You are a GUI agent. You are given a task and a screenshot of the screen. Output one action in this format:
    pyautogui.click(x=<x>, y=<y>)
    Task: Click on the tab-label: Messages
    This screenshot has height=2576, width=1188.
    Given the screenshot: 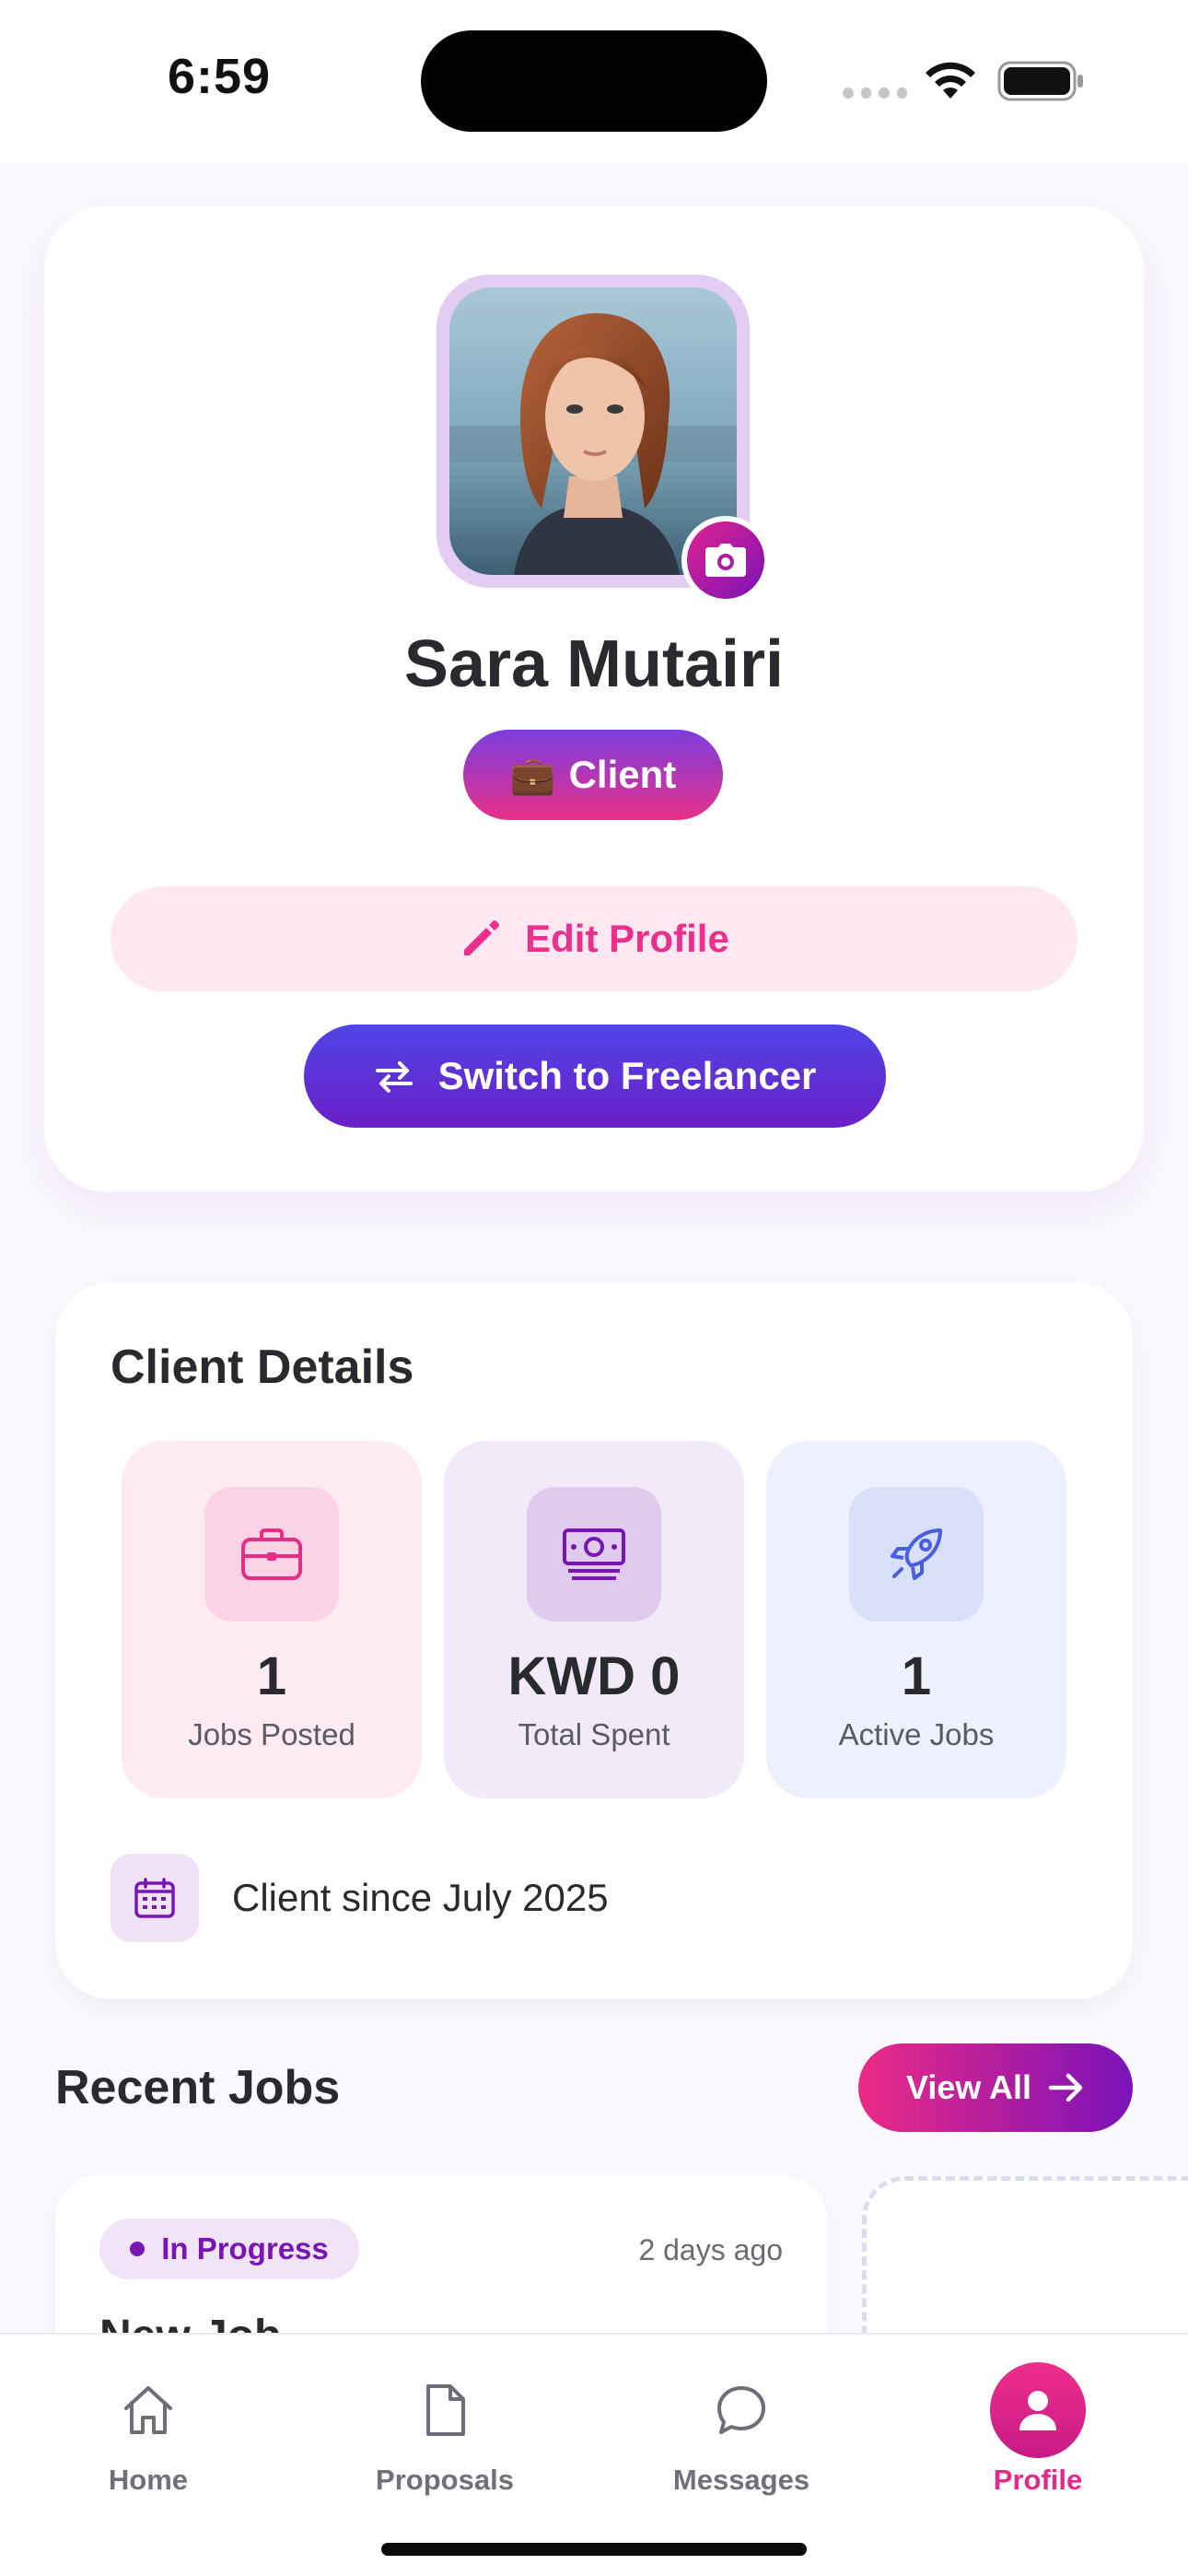 What is the action you would take?
    pyautogui.click(x=741, y=2480)
    